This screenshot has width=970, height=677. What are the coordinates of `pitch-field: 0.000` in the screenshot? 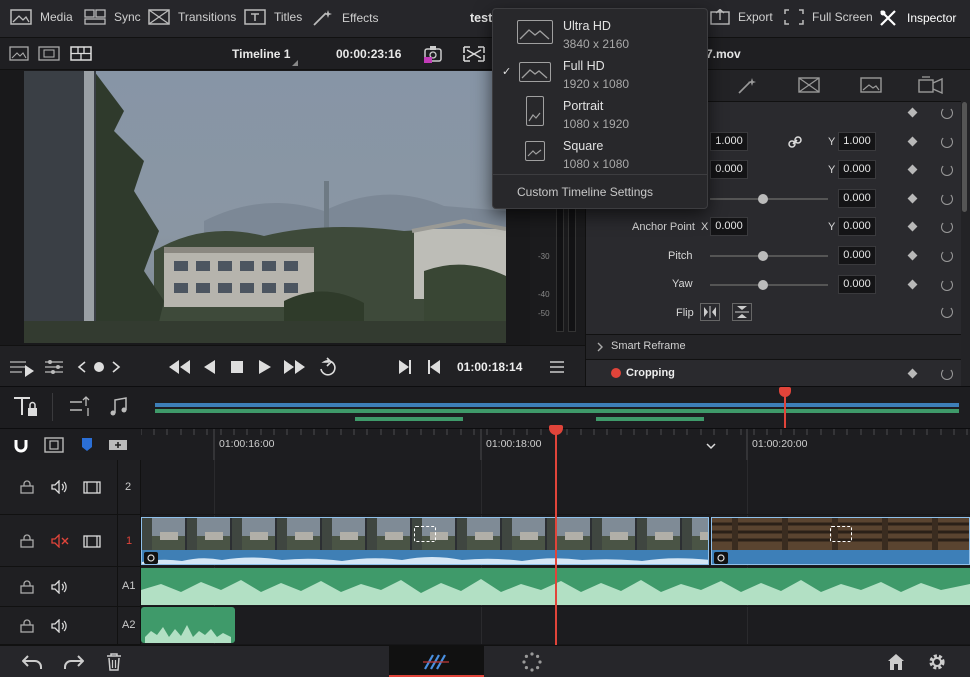 It's located at (857, 255).